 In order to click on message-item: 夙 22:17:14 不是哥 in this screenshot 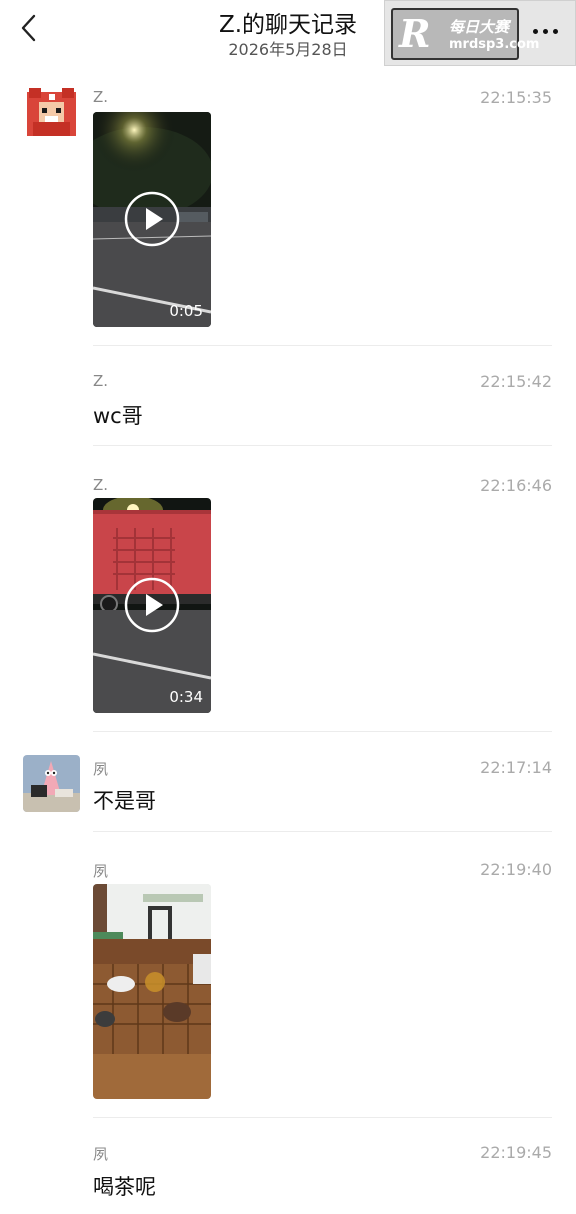, I will do `click(288, 795)`.